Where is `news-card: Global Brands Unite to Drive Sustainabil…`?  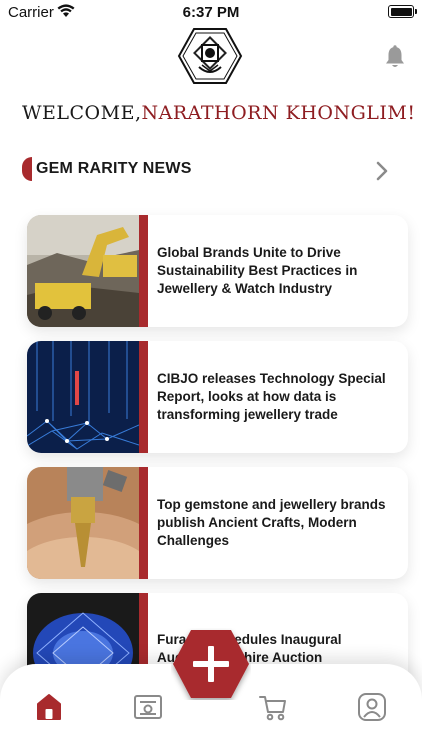 news-card: Global Brands Unite to Drive Sustainabil… is located at coordinates (217, 271).